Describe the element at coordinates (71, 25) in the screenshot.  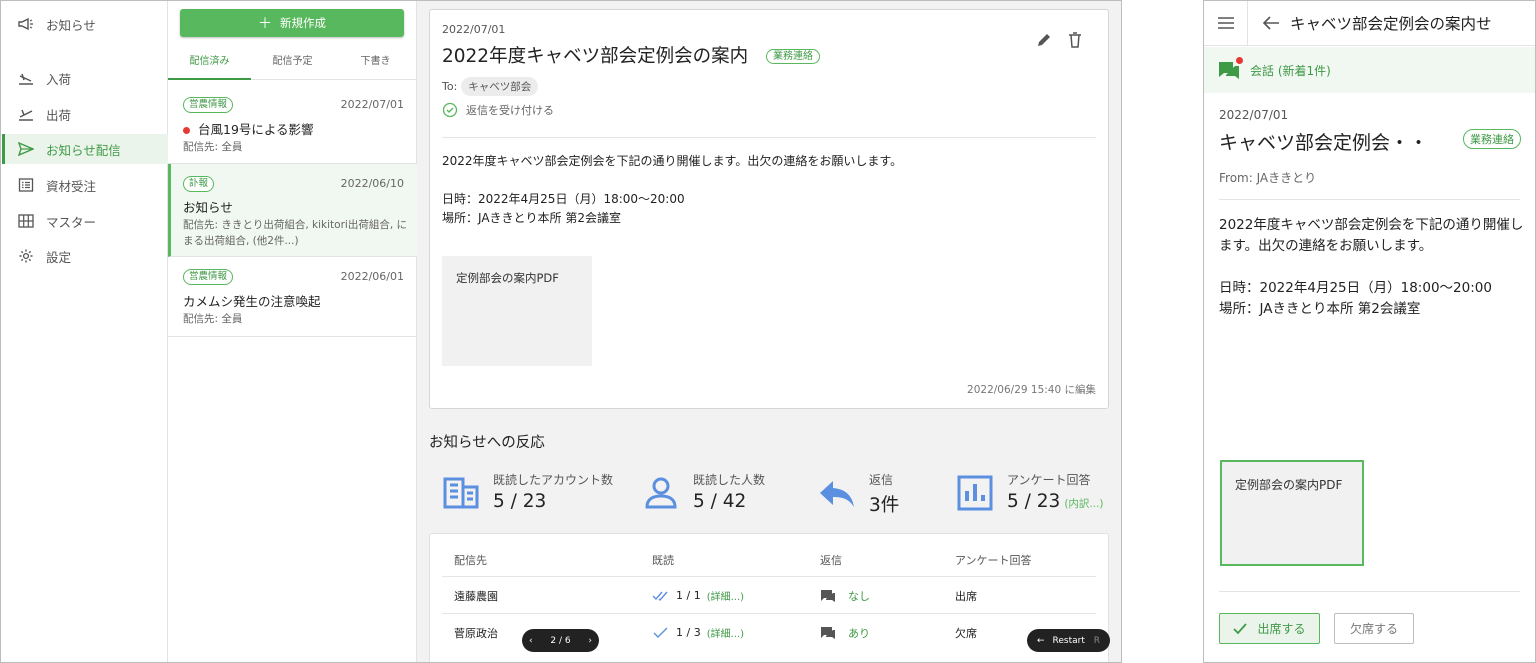
I see `nav-label: お知らせ` at that location.